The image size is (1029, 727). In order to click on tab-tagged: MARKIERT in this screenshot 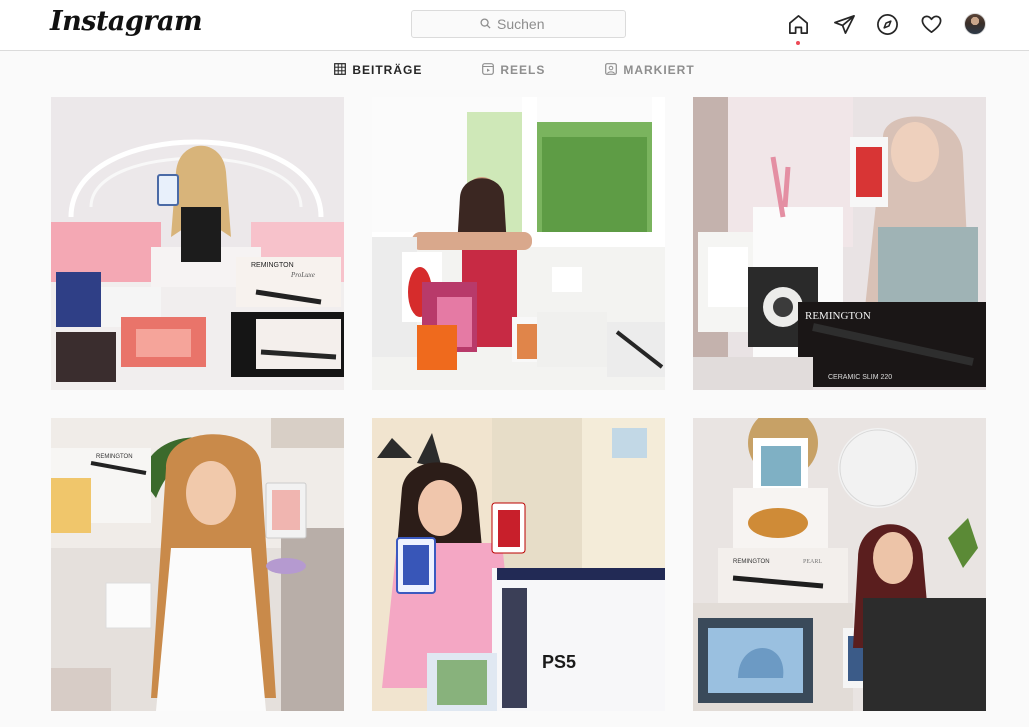, I will do `click(649, 70)`.